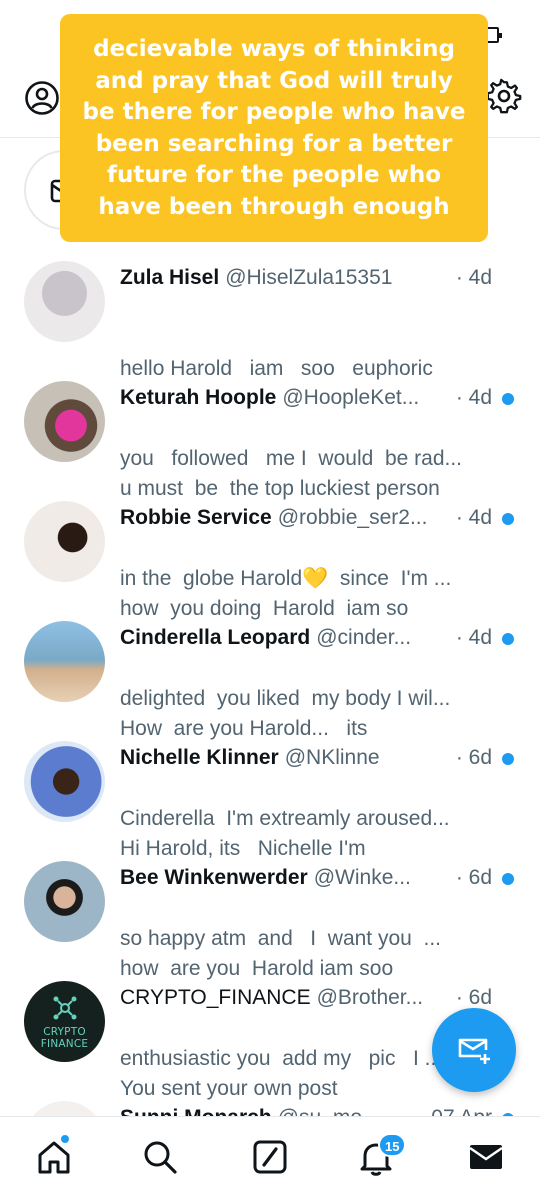 Image resolution: width=540 pixels, height=1200 pixels. Describe the element at coordinates (392, 1145) in the screenshot. I see `notifications-badge: 15` at that location.